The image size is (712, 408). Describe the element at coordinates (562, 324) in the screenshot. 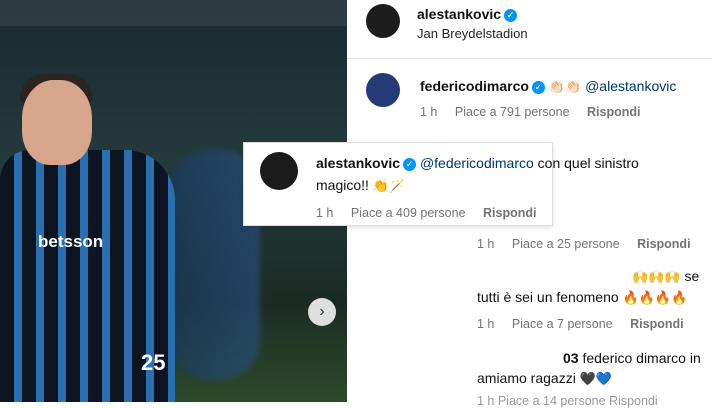

I see `comment-likes: Piace a 7 persone` at that location.